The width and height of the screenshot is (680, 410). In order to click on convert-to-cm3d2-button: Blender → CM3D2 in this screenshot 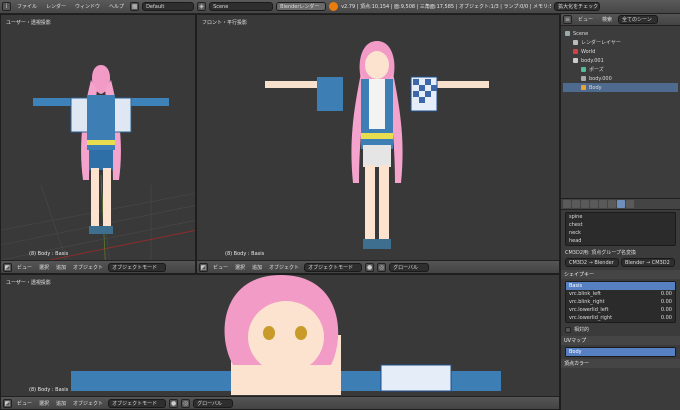, I will do `click(648, 262)`.